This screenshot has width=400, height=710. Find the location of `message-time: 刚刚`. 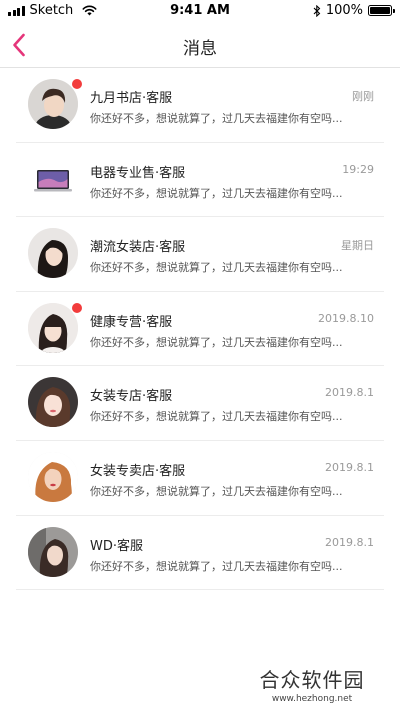

message-time: 刚刚 is located at coordinates (363, 96).